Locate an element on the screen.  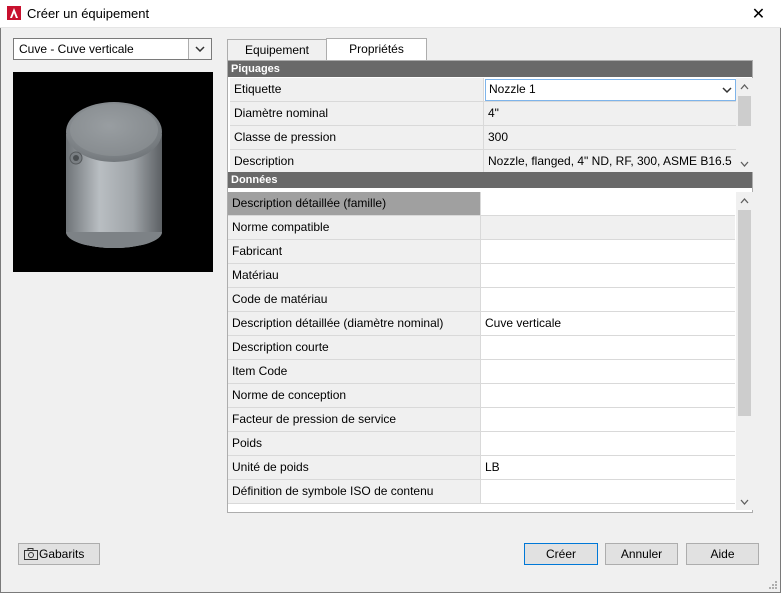
close-button: ✕ is located at coordinates (758, 13).